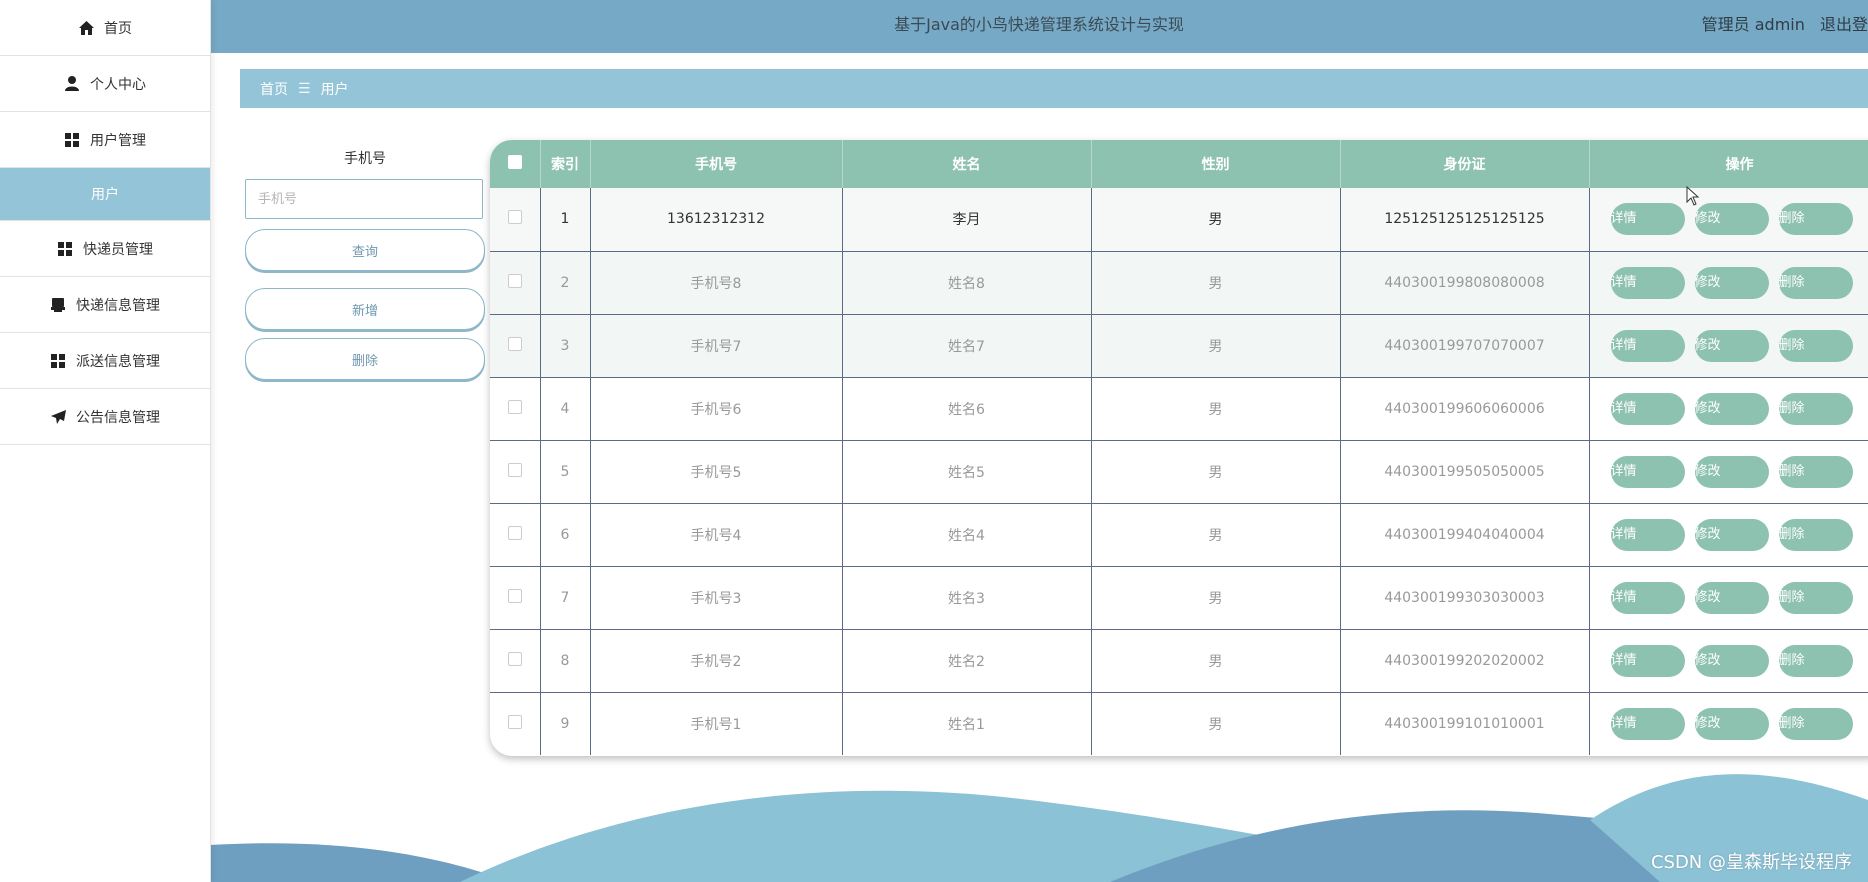 This screenshot has height=882, width=1868. Describe the element at coordinates (1751, 862) in the screenshot. I see `watermark: CSDN @皇森斯毕设程序` at that location.